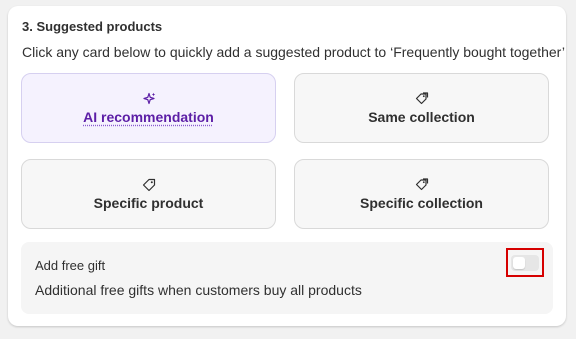 The height and width of the screenshot is (339, 576). I want to click on ai-recommendation-card: AI recommendation, so click(148, 108).